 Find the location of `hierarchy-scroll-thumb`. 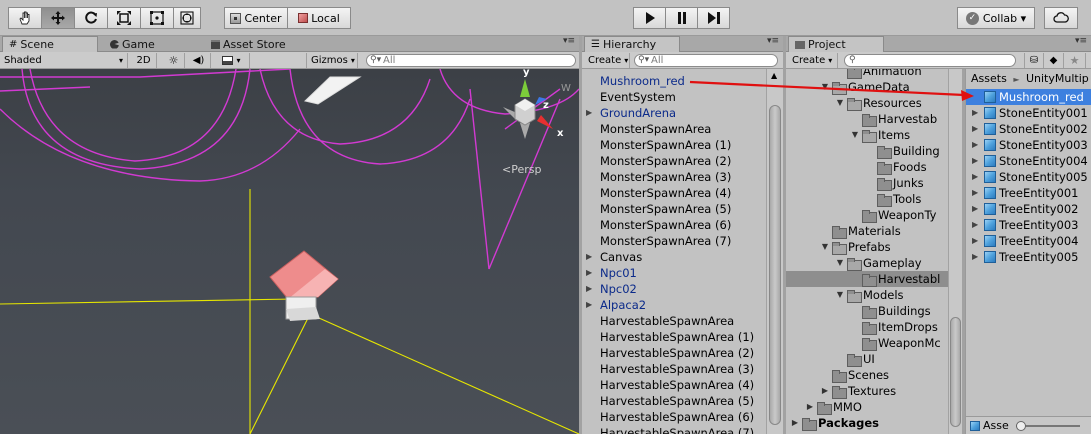

hierarchy-scroll-thumb is located at coordinates (775, 265).